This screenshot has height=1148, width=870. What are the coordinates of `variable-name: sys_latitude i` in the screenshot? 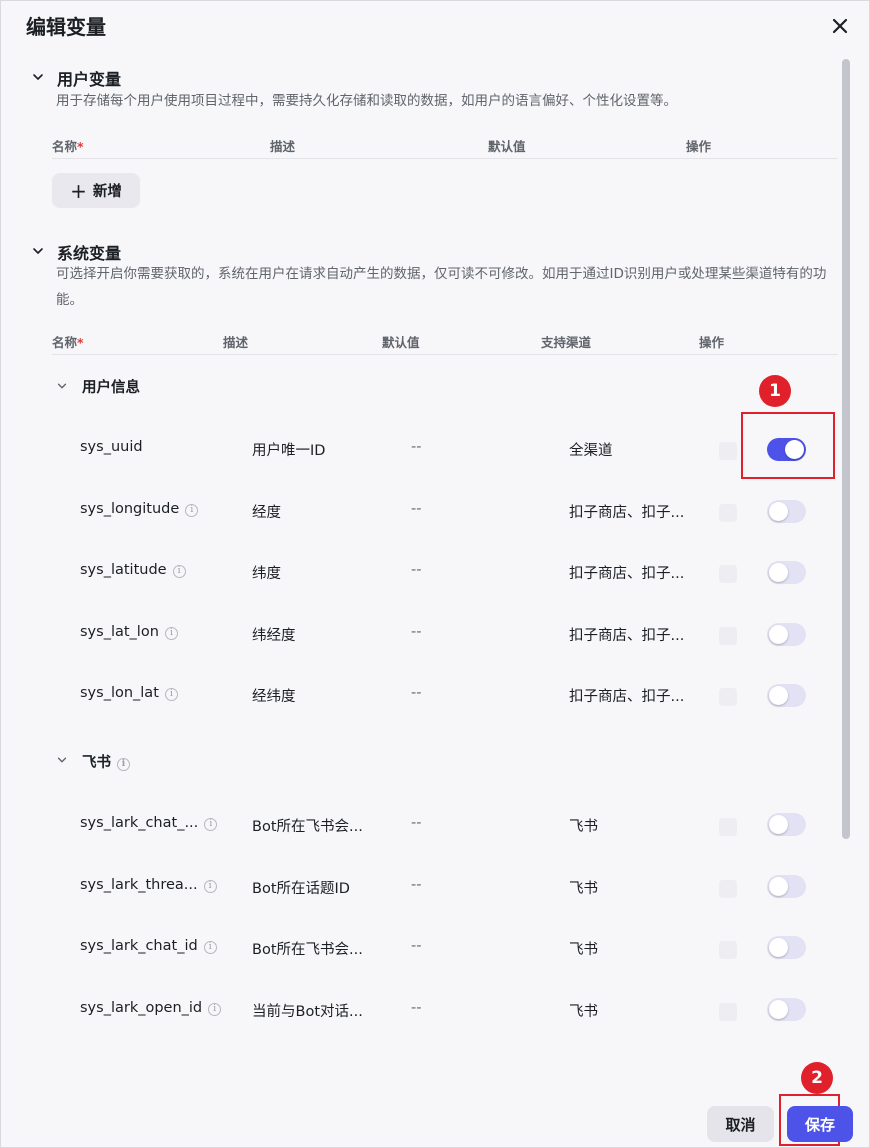 It's located at (133, 570).